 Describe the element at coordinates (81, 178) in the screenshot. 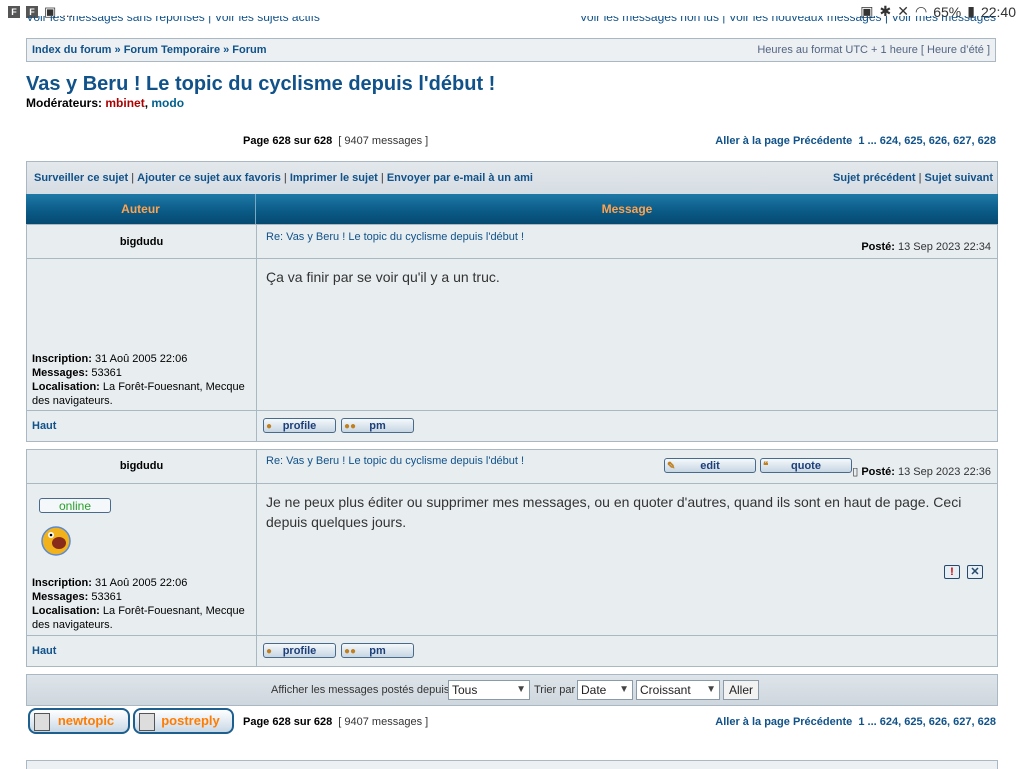

I see `watch-topic-link: Surveiller ce sujet` at that location.